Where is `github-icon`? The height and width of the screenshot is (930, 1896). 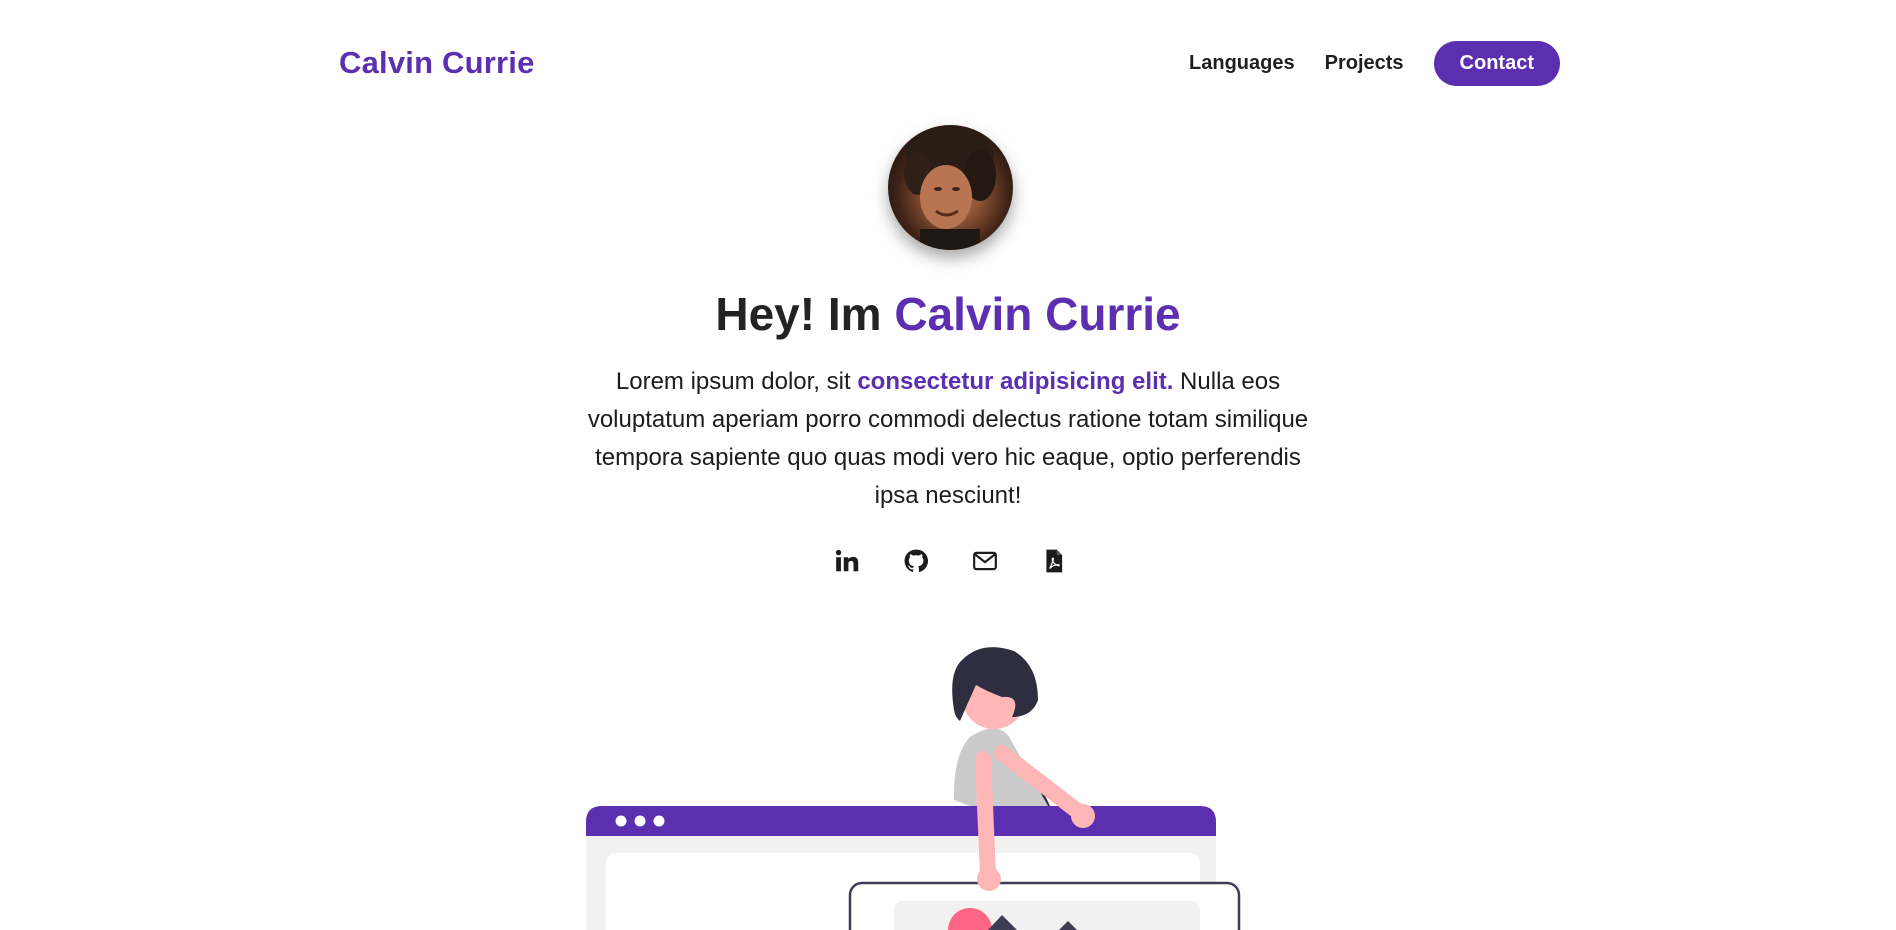 github-icon is located at coordinates (916, 563).